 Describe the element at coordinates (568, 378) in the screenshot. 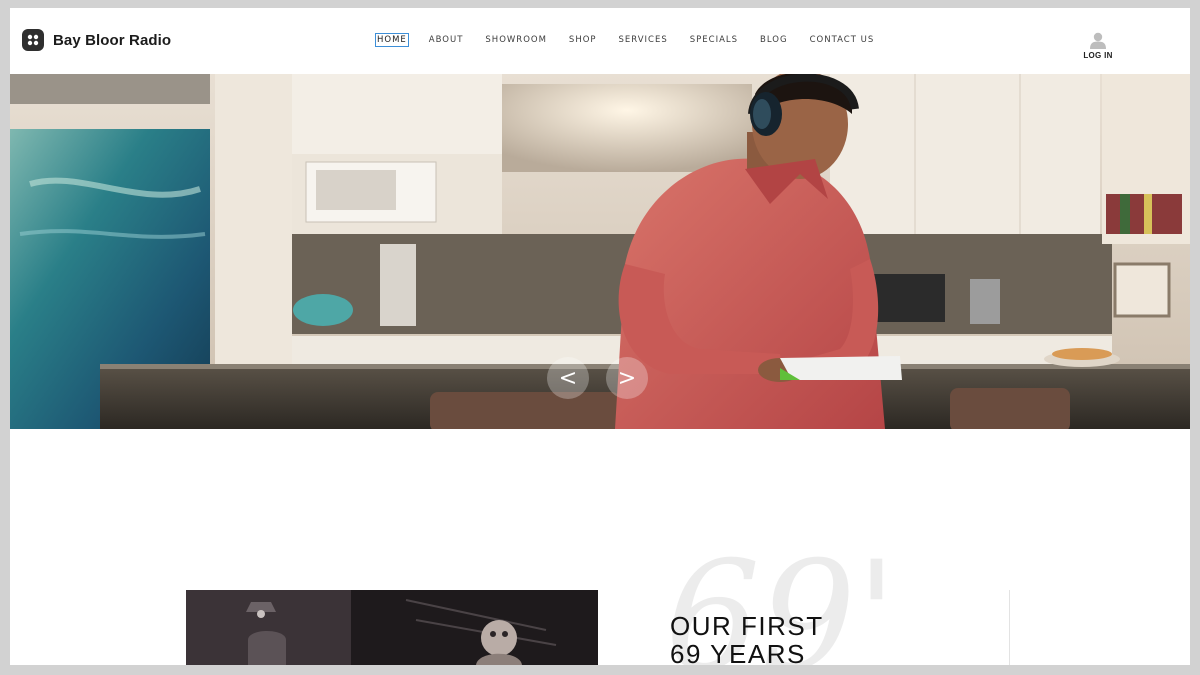

I see `slider-prev-button: <` at that location.